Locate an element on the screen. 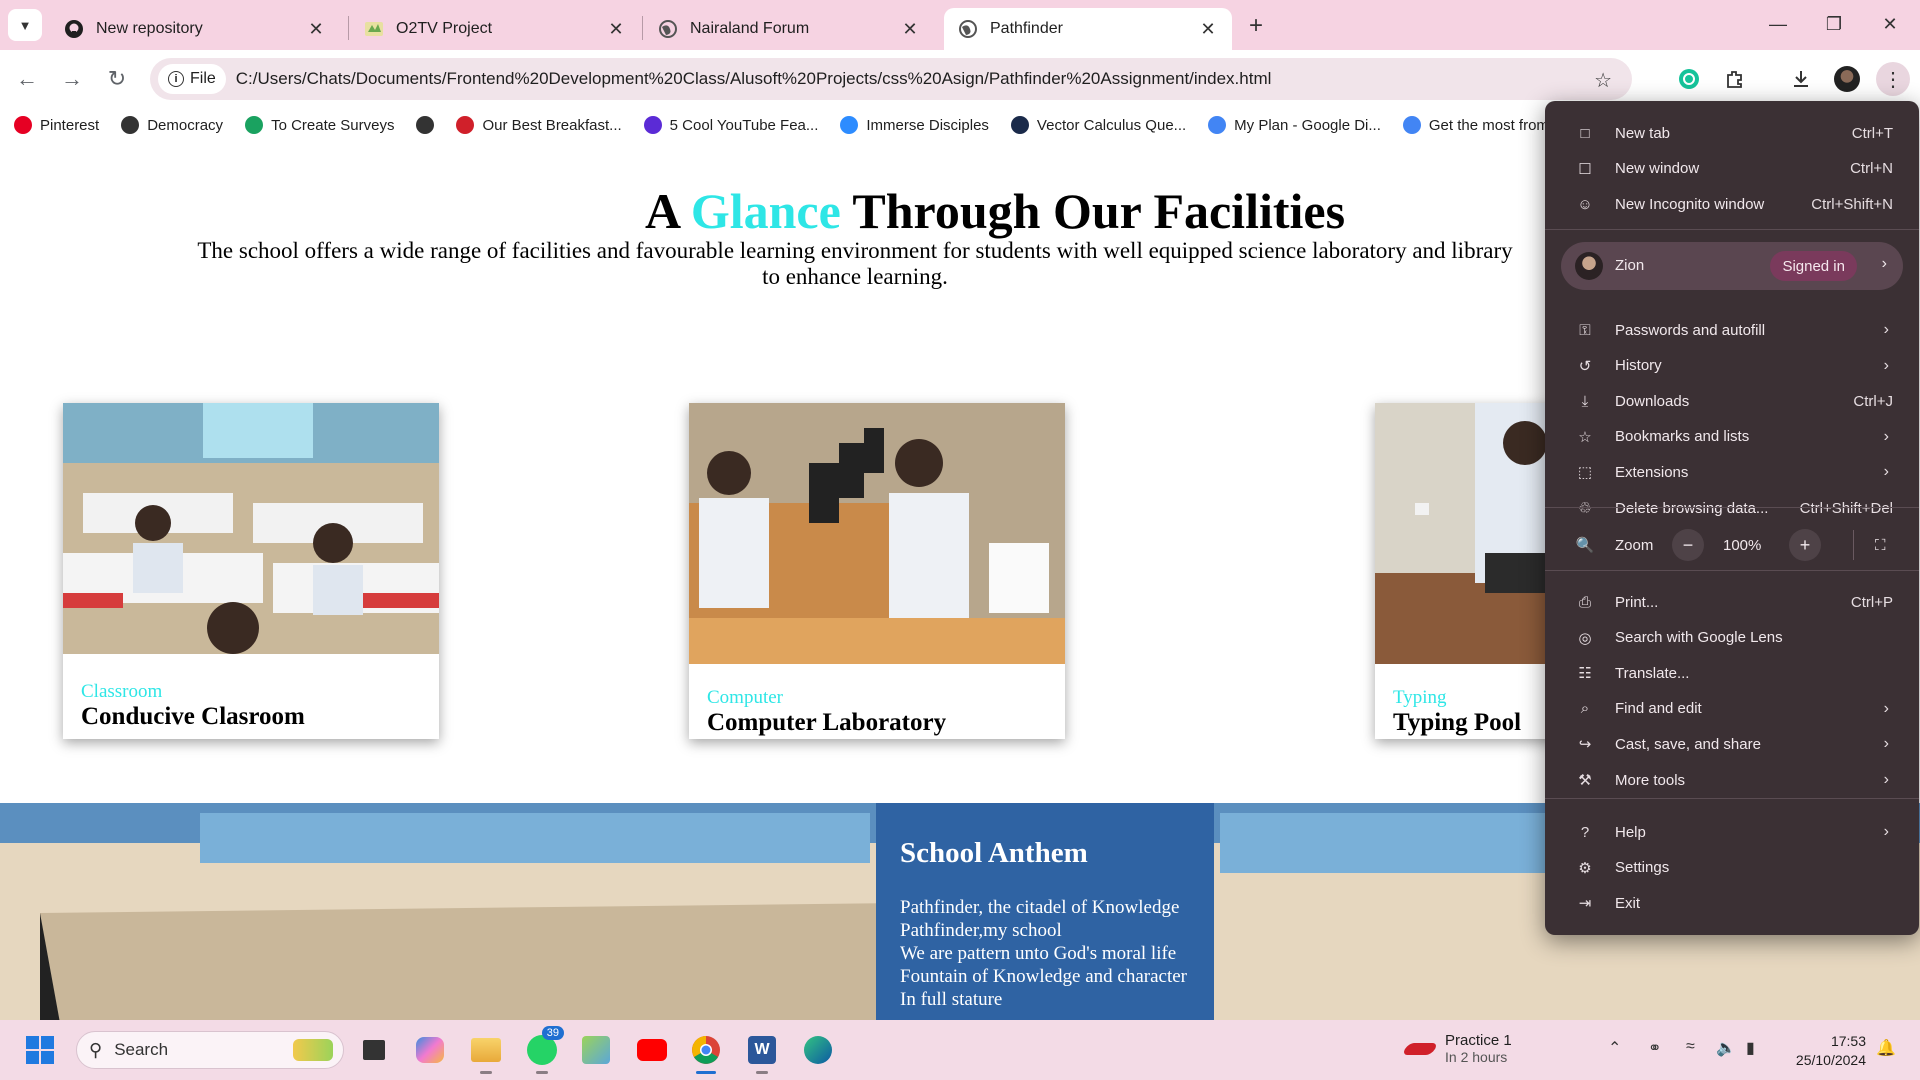 This screenshot has height=1080, width=1920. calendar-notification: Practice 1 In 2 hours is located at coordinates (1456, 1048).